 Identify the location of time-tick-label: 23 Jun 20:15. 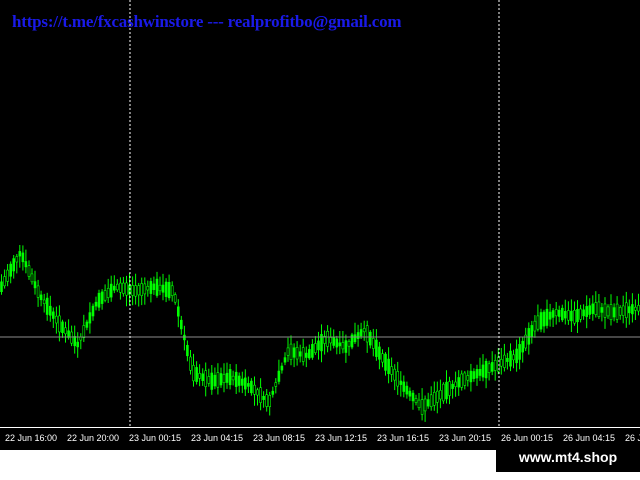
(465, 438).